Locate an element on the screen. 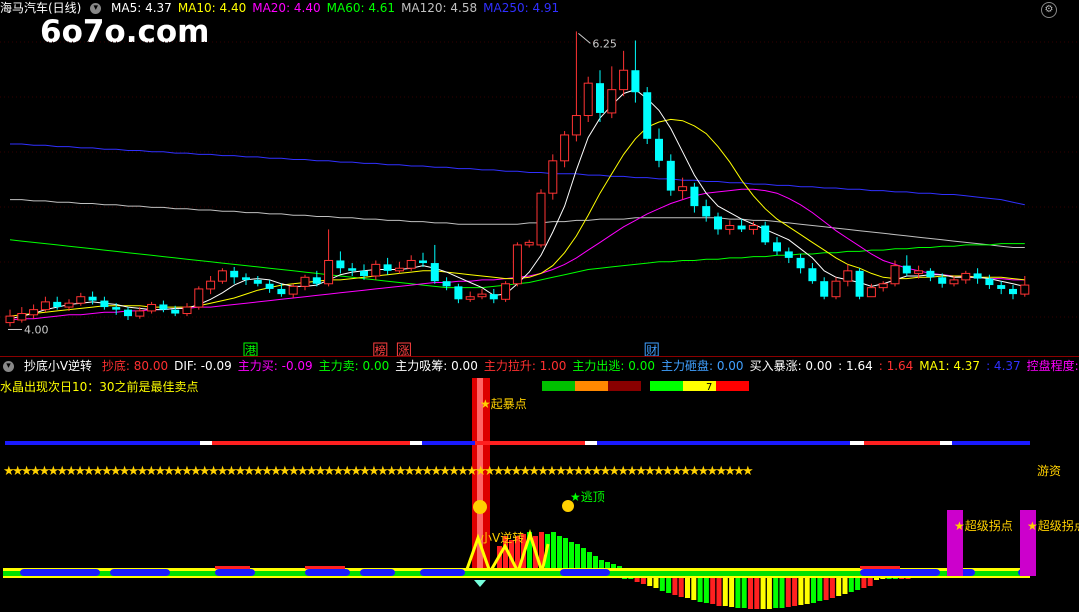  indicator-legend-item: 主力卖: 0.00 is located at coordinates (354, 366).